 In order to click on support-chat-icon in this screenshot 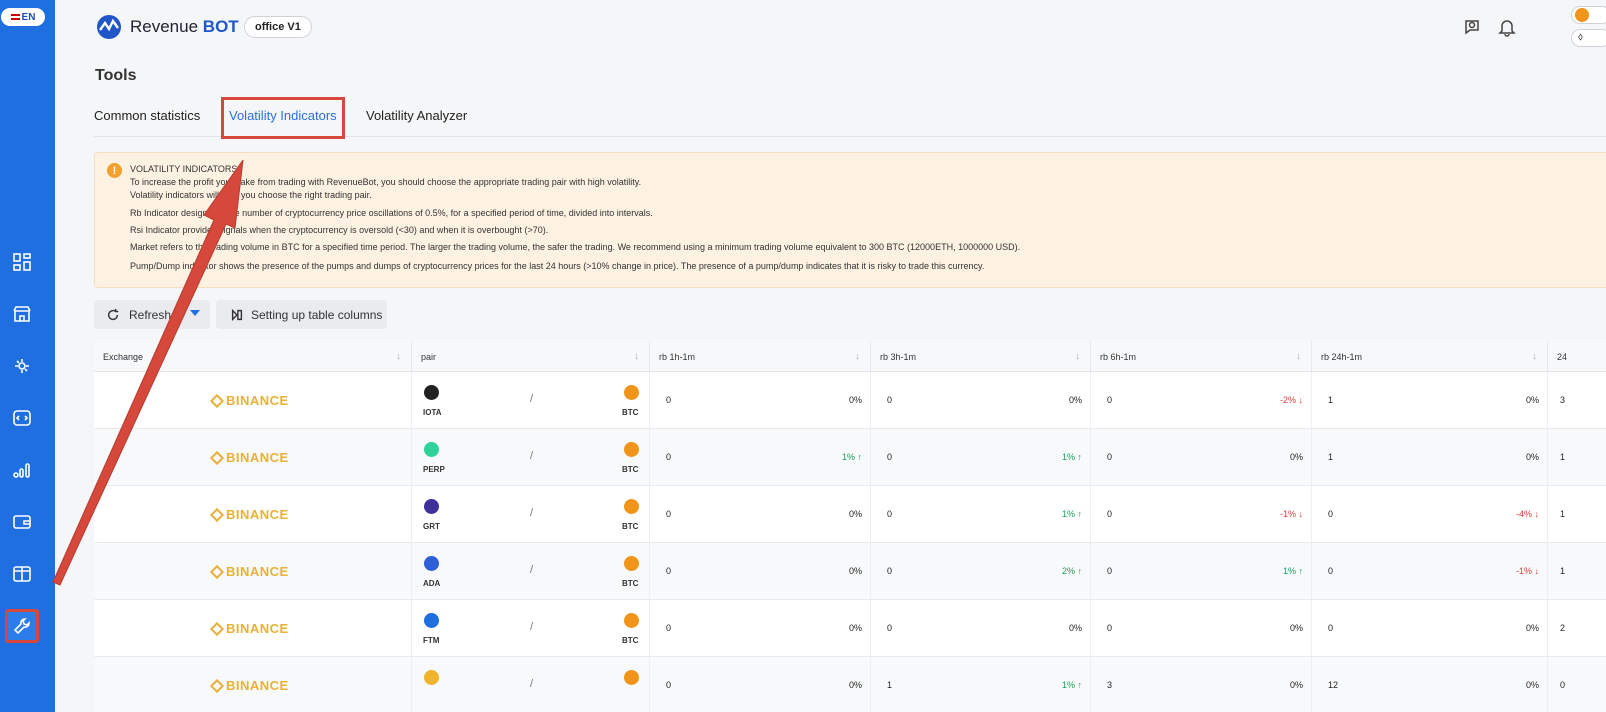, I will do `click(1473, 27)`.